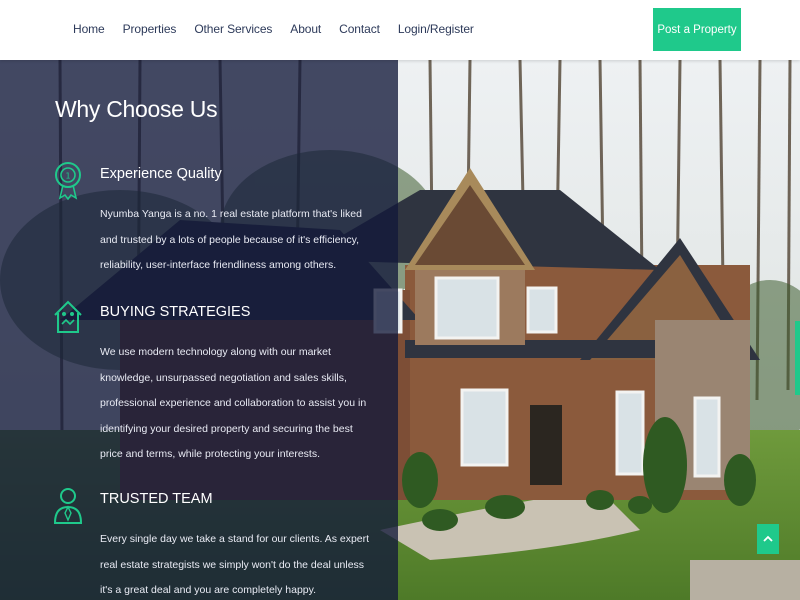  I want to click on section-title: Why Choose Us, so click(136, 109).